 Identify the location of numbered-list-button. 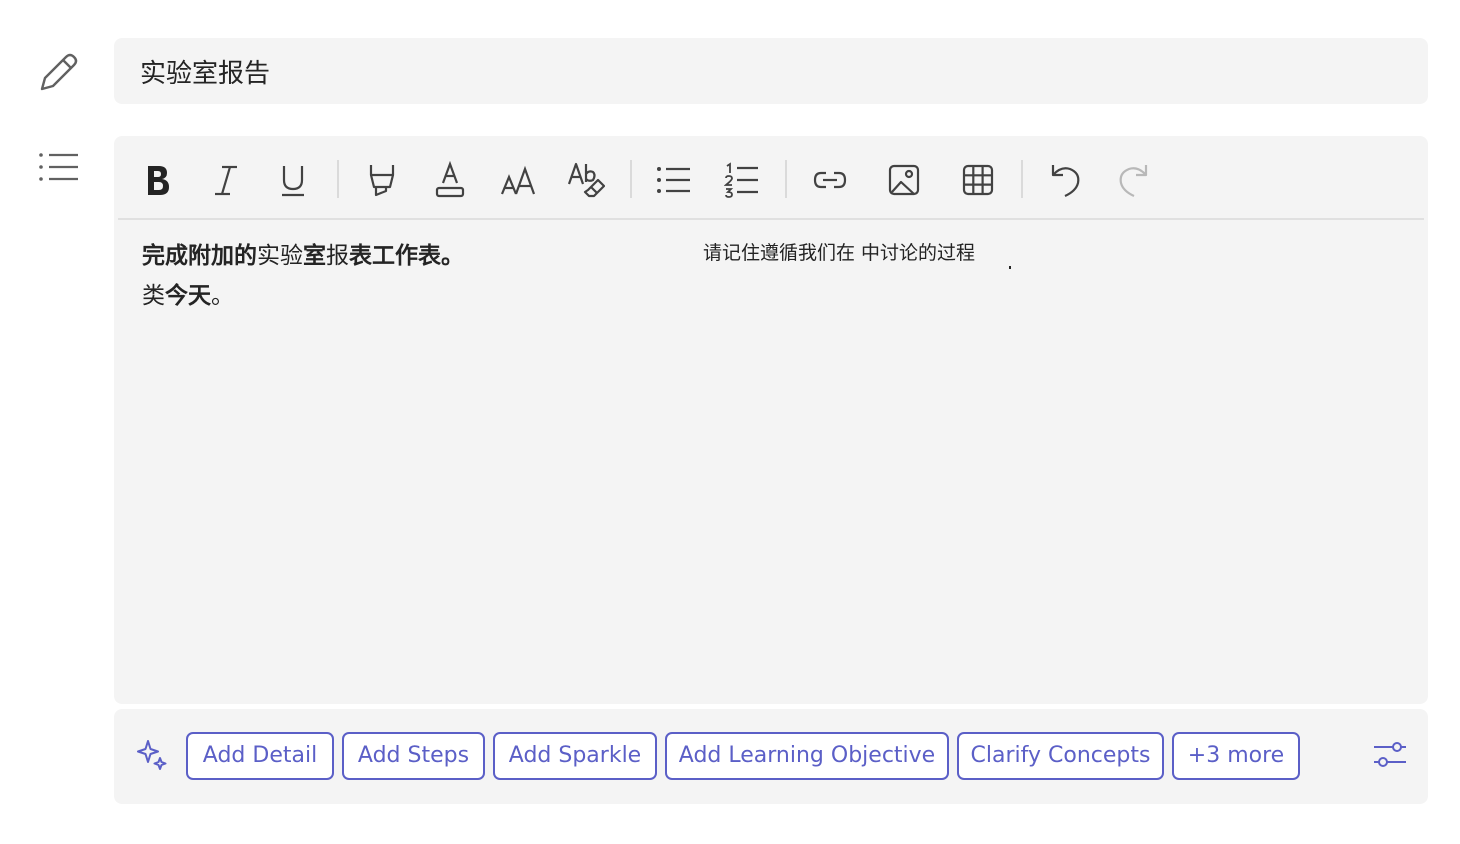
(742, 180).